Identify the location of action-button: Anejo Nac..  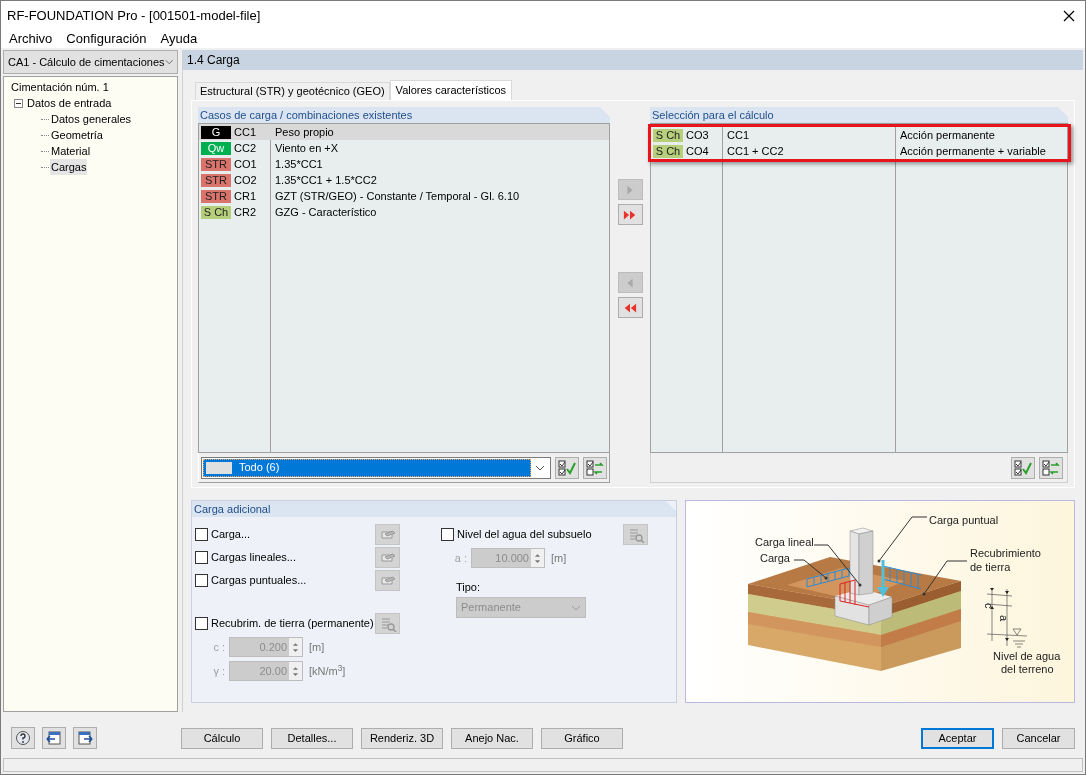
(492, 738).